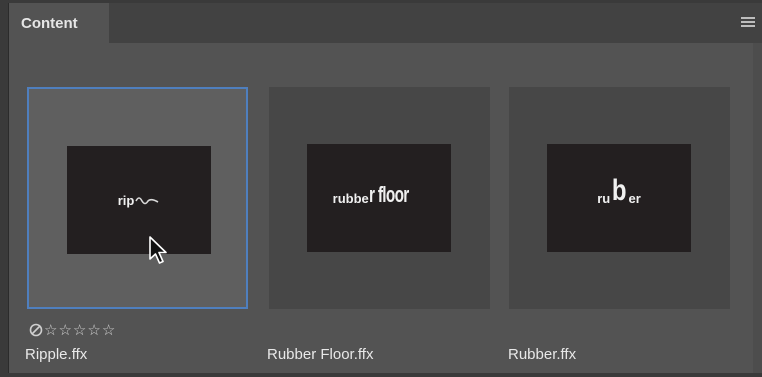 The height and width of the screenshot is (377, 762). What do you see at coordinates (49, 23) in the screenshot?
I see `tab-content-label: Content` at bounding box center [49, 23].